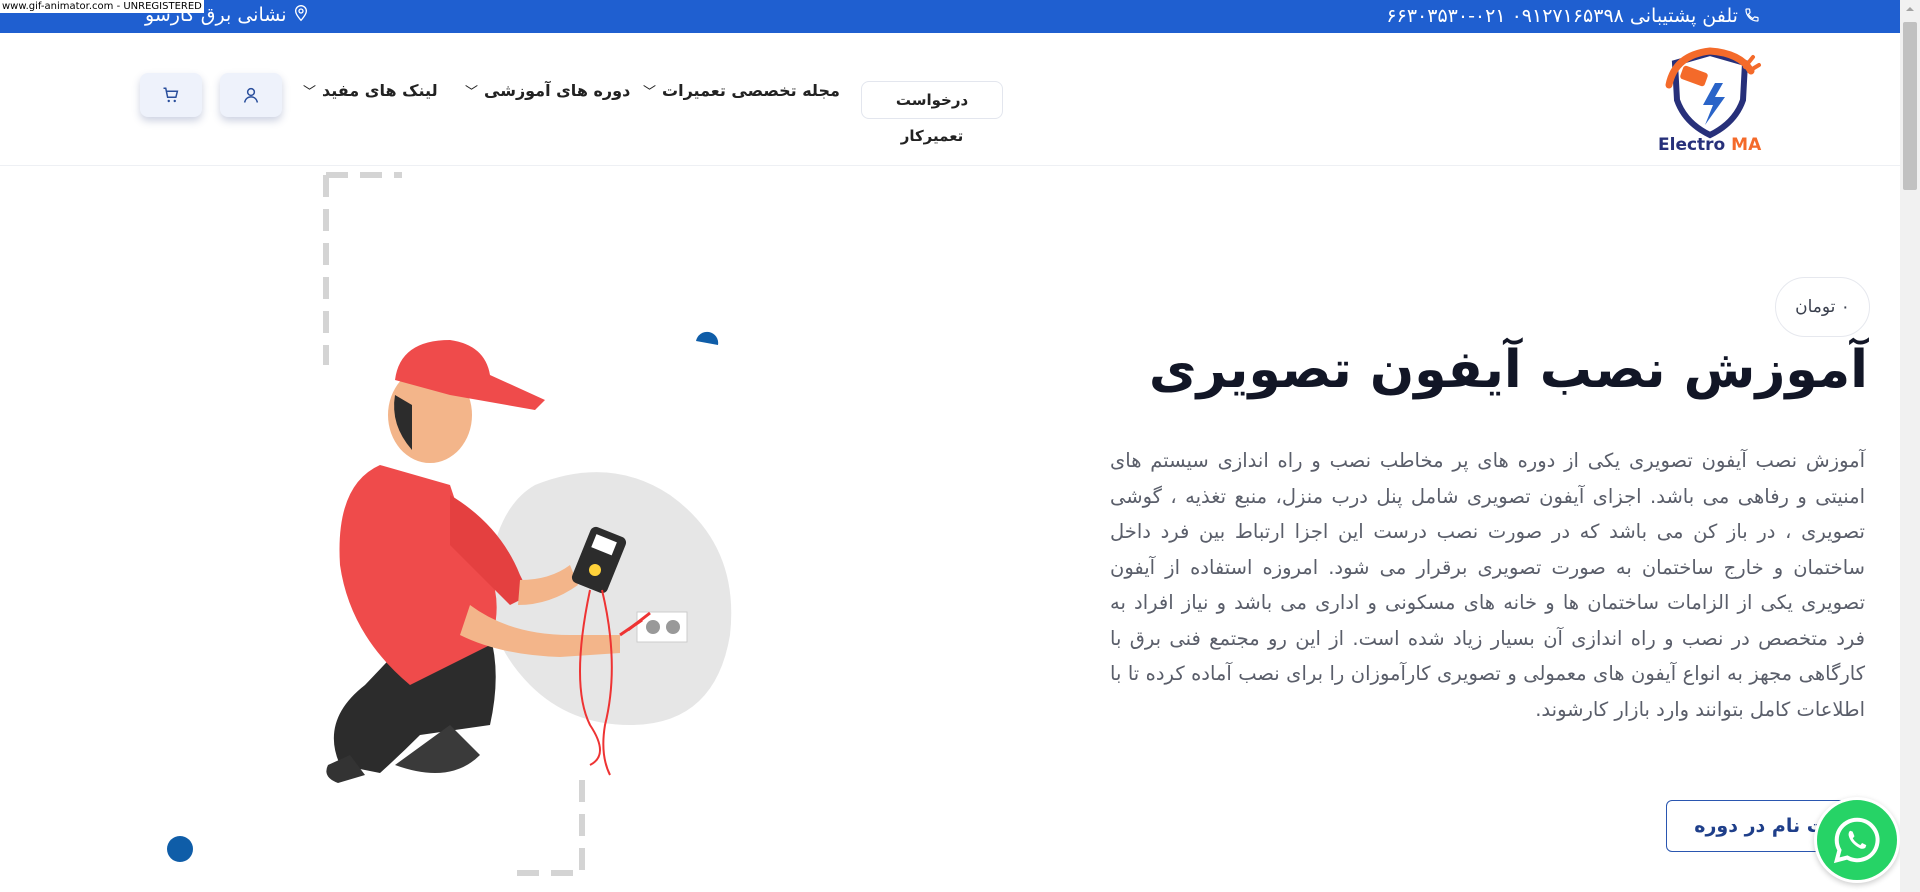  What do you see at coordinates (751, 90) in the screenshot?
I see `nav-magazine-label: مجله تخصصی تعمیرات` at bounding box center [751, 90].